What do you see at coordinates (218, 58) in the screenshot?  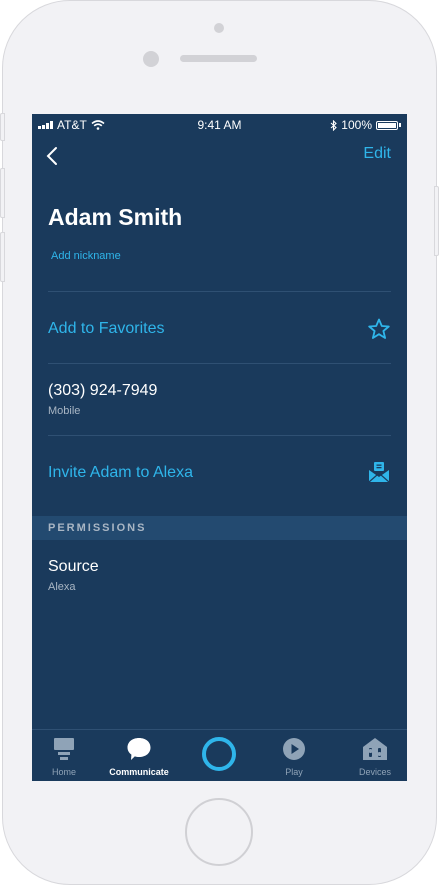 I see `earpiece-speaker` at bounding box center [218, 58].